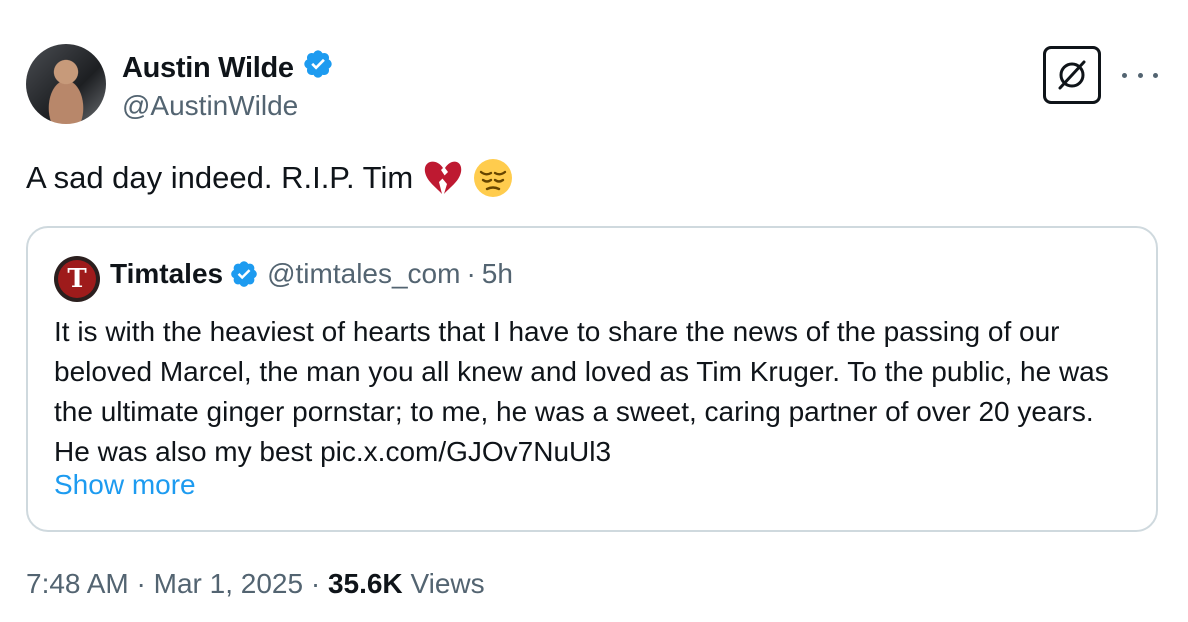 This screenshot has width=1188, height=622. I want to click on verified-badge-icon, so click(318, 68).